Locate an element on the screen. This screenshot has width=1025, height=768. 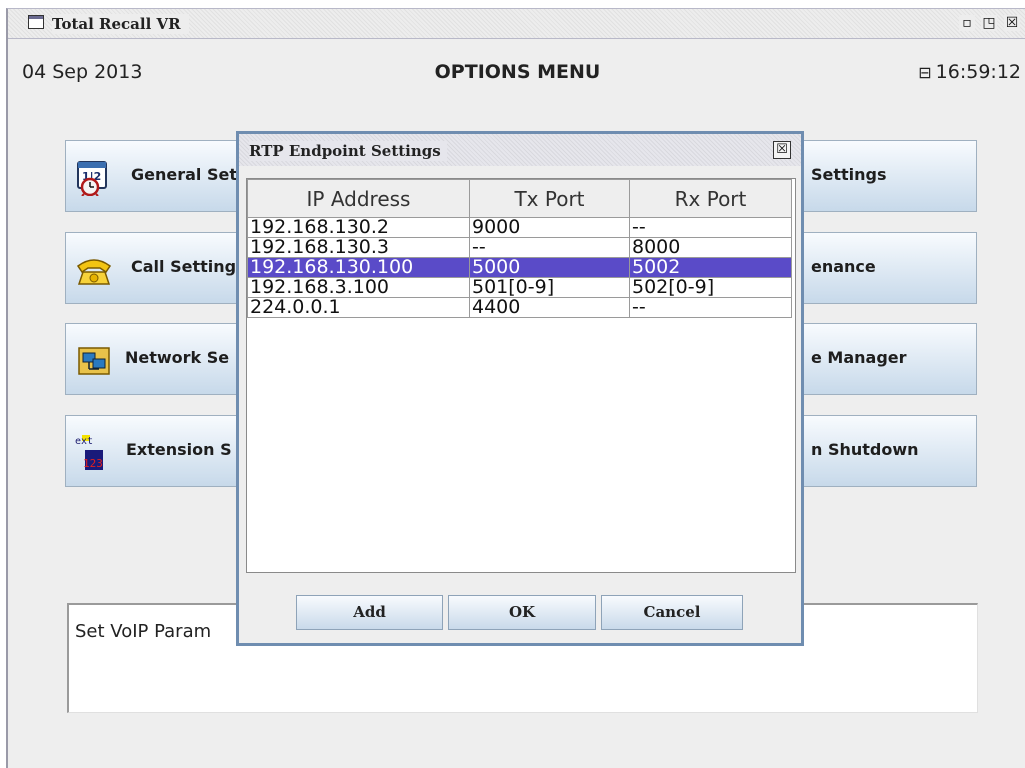
network-settings-label: Network Se is located at coordinates (177, 357).